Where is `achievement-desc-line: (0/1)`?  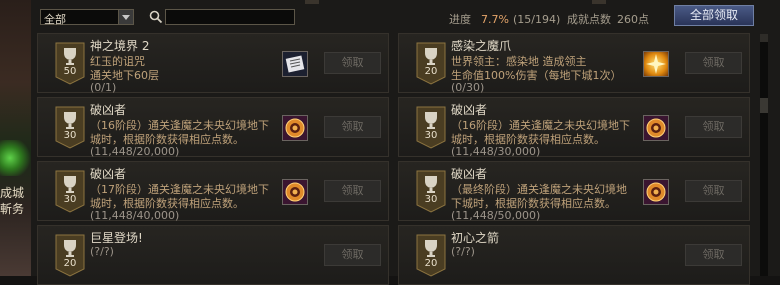 achievement-desc-line: (0/1) is located at coordinates (103, 87).